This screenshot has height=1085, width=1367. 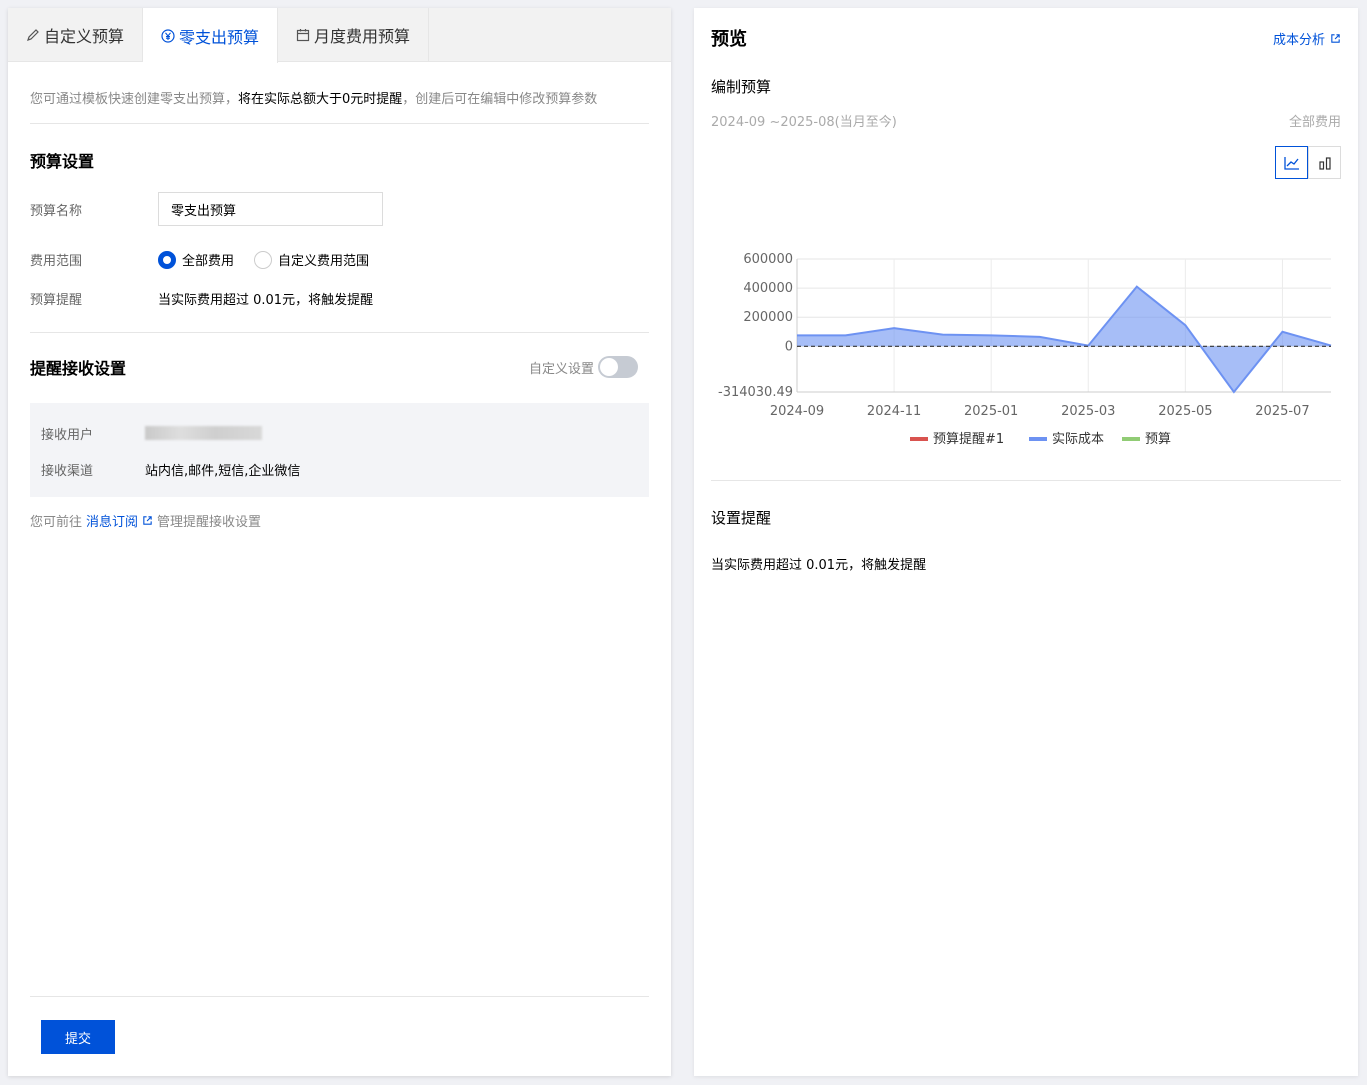 I want to click on date-range: 2024-09 ~2025-08(当月至今), so click(x=804, y=122).